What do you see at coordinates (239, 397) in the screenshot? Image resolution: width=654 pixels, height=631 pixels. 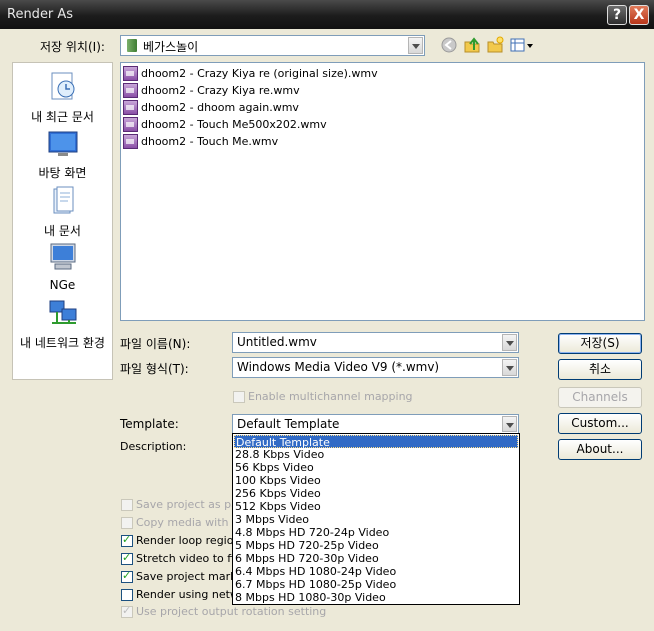 I see `multichannel-checkbox` at bounding box center [239, 397].